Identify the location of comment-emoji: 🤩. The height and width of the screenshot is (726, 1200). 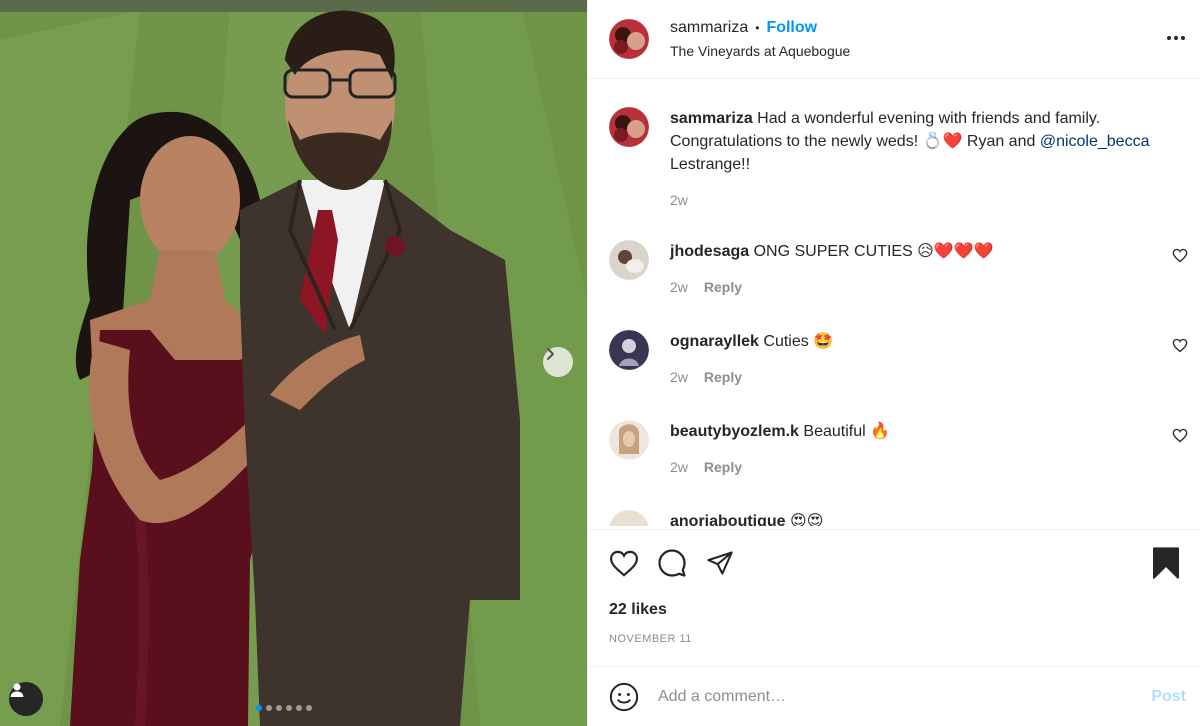
(823, 341).